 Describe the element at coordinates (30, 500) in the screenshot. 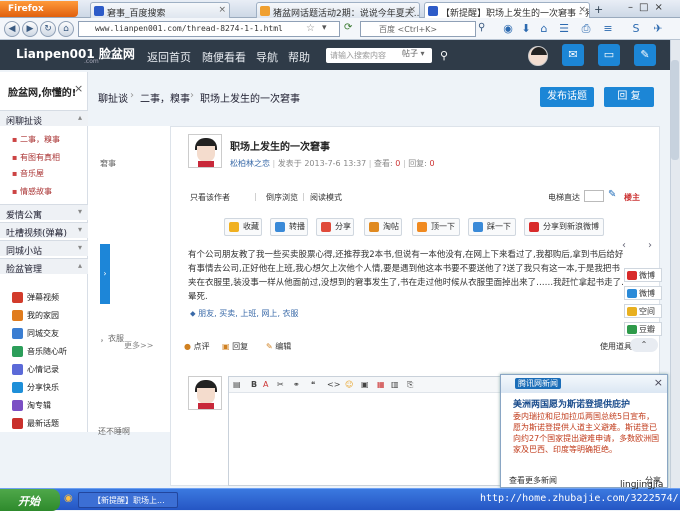

I see `start-button: 开始` at that location.